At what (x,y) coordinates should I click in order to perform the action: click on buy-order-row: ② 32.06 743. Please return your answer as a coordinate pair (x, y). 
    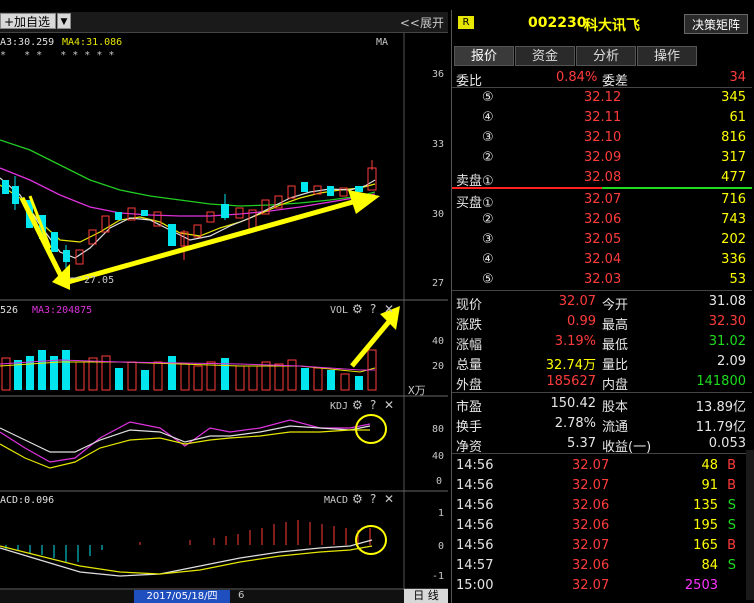
    Looking at the image, I should click on (602, 220).